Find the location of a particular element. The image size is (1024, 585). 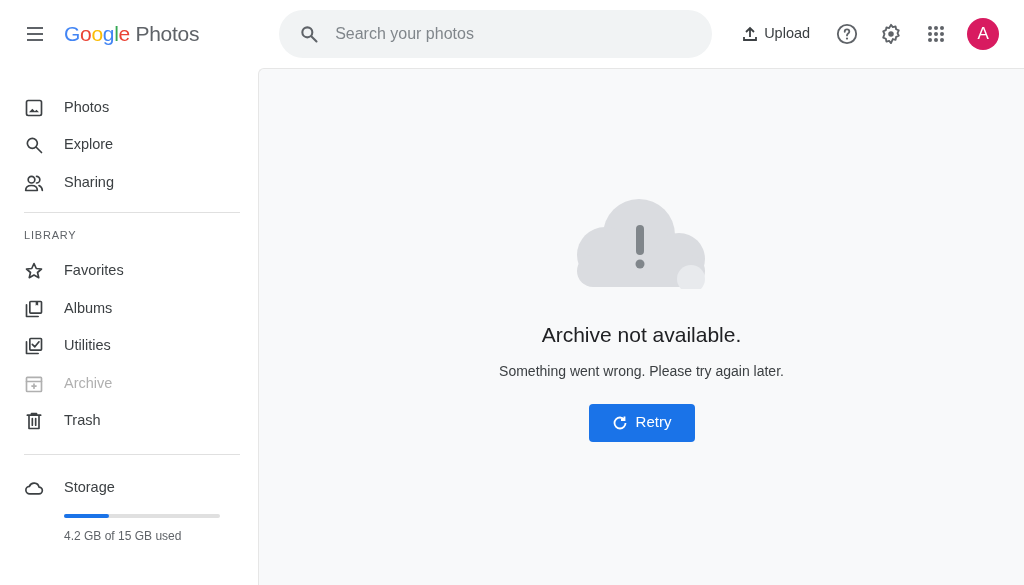

image-icon is located at coordinates (34, 107).